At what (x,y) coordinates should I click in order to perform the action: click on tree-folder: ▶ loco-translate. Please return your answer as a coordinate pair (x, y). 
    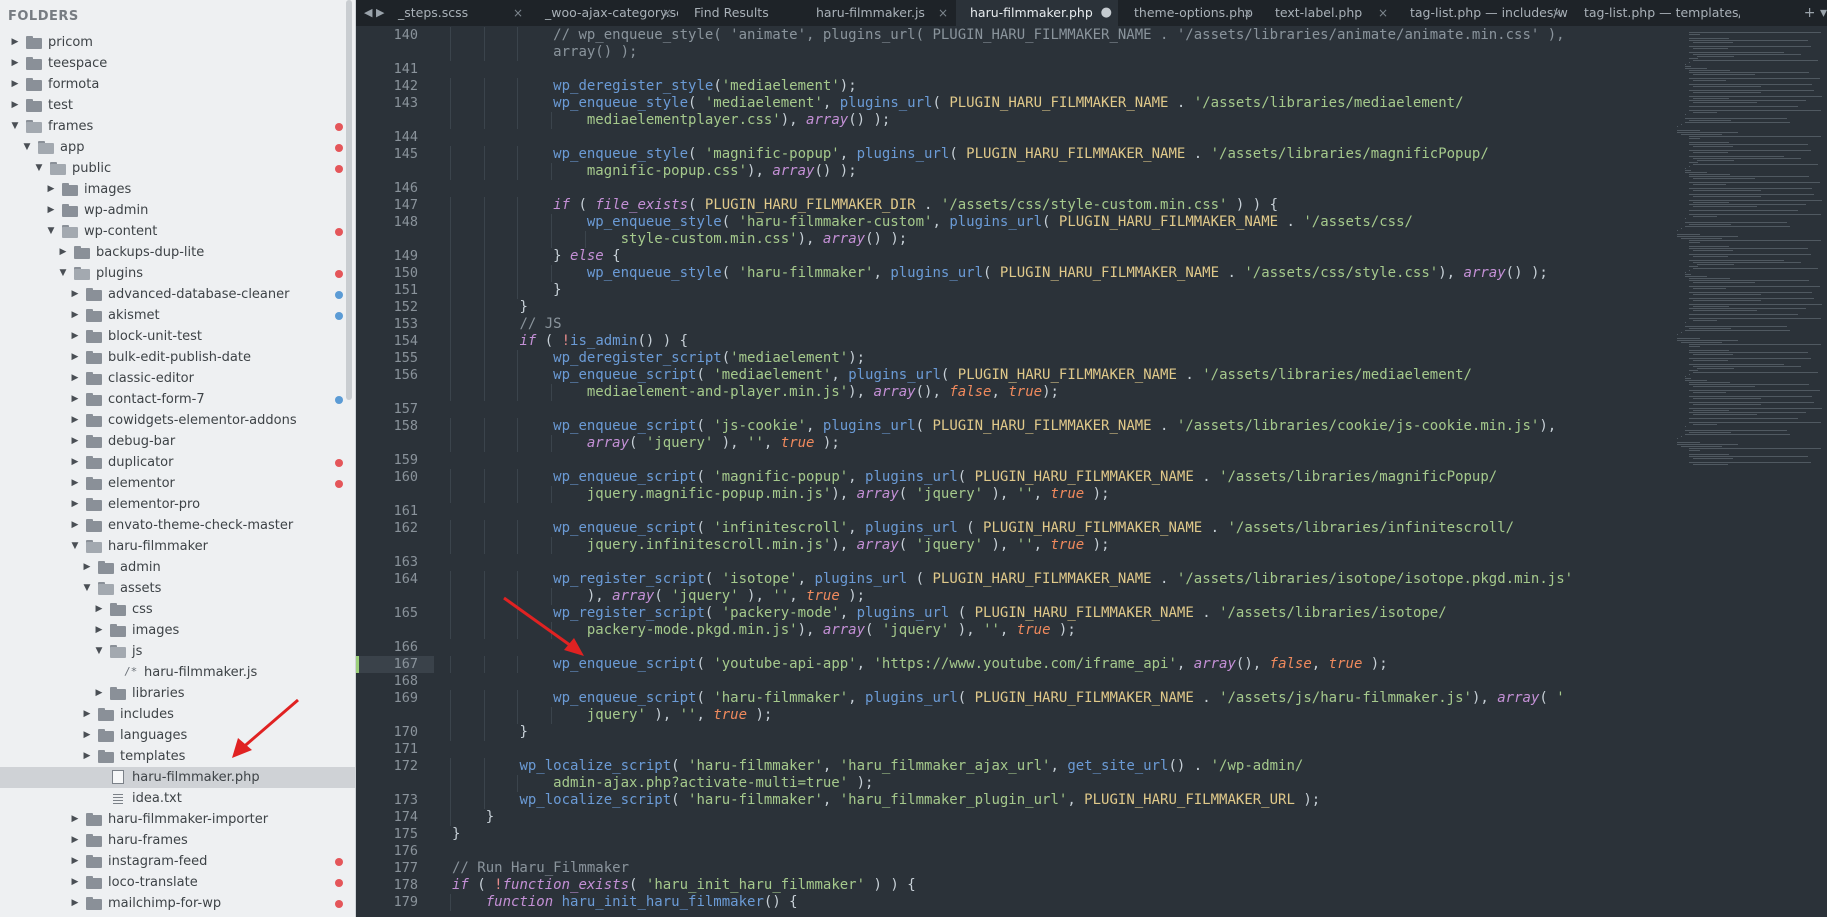
    Looking at the image, I should click on (177, 882).